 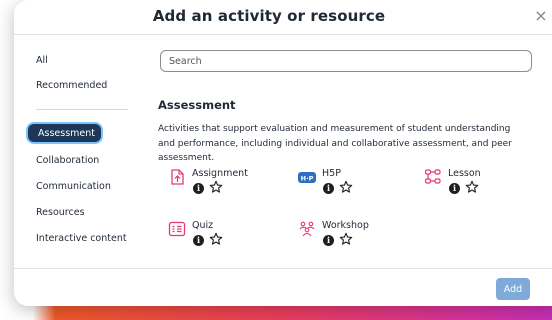 What do you see at coordinates (67, 160) in the screenshot?
I see `sidebar-item-collaboration: Collaboration` at bounding box center [67, 160].